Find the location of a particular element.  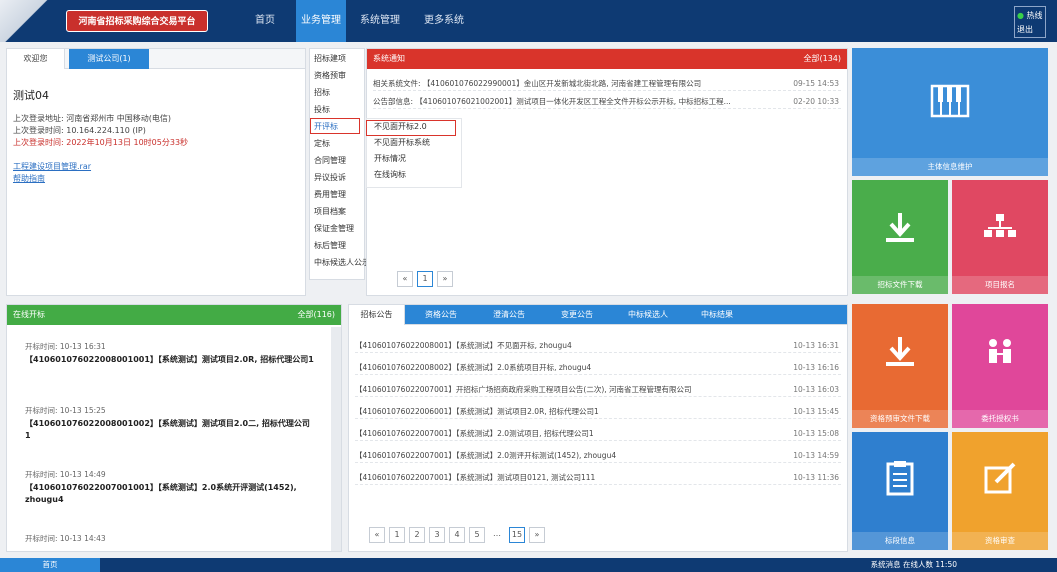

menu-item-11: 保证金管理 is located at coordinates (334, 228).